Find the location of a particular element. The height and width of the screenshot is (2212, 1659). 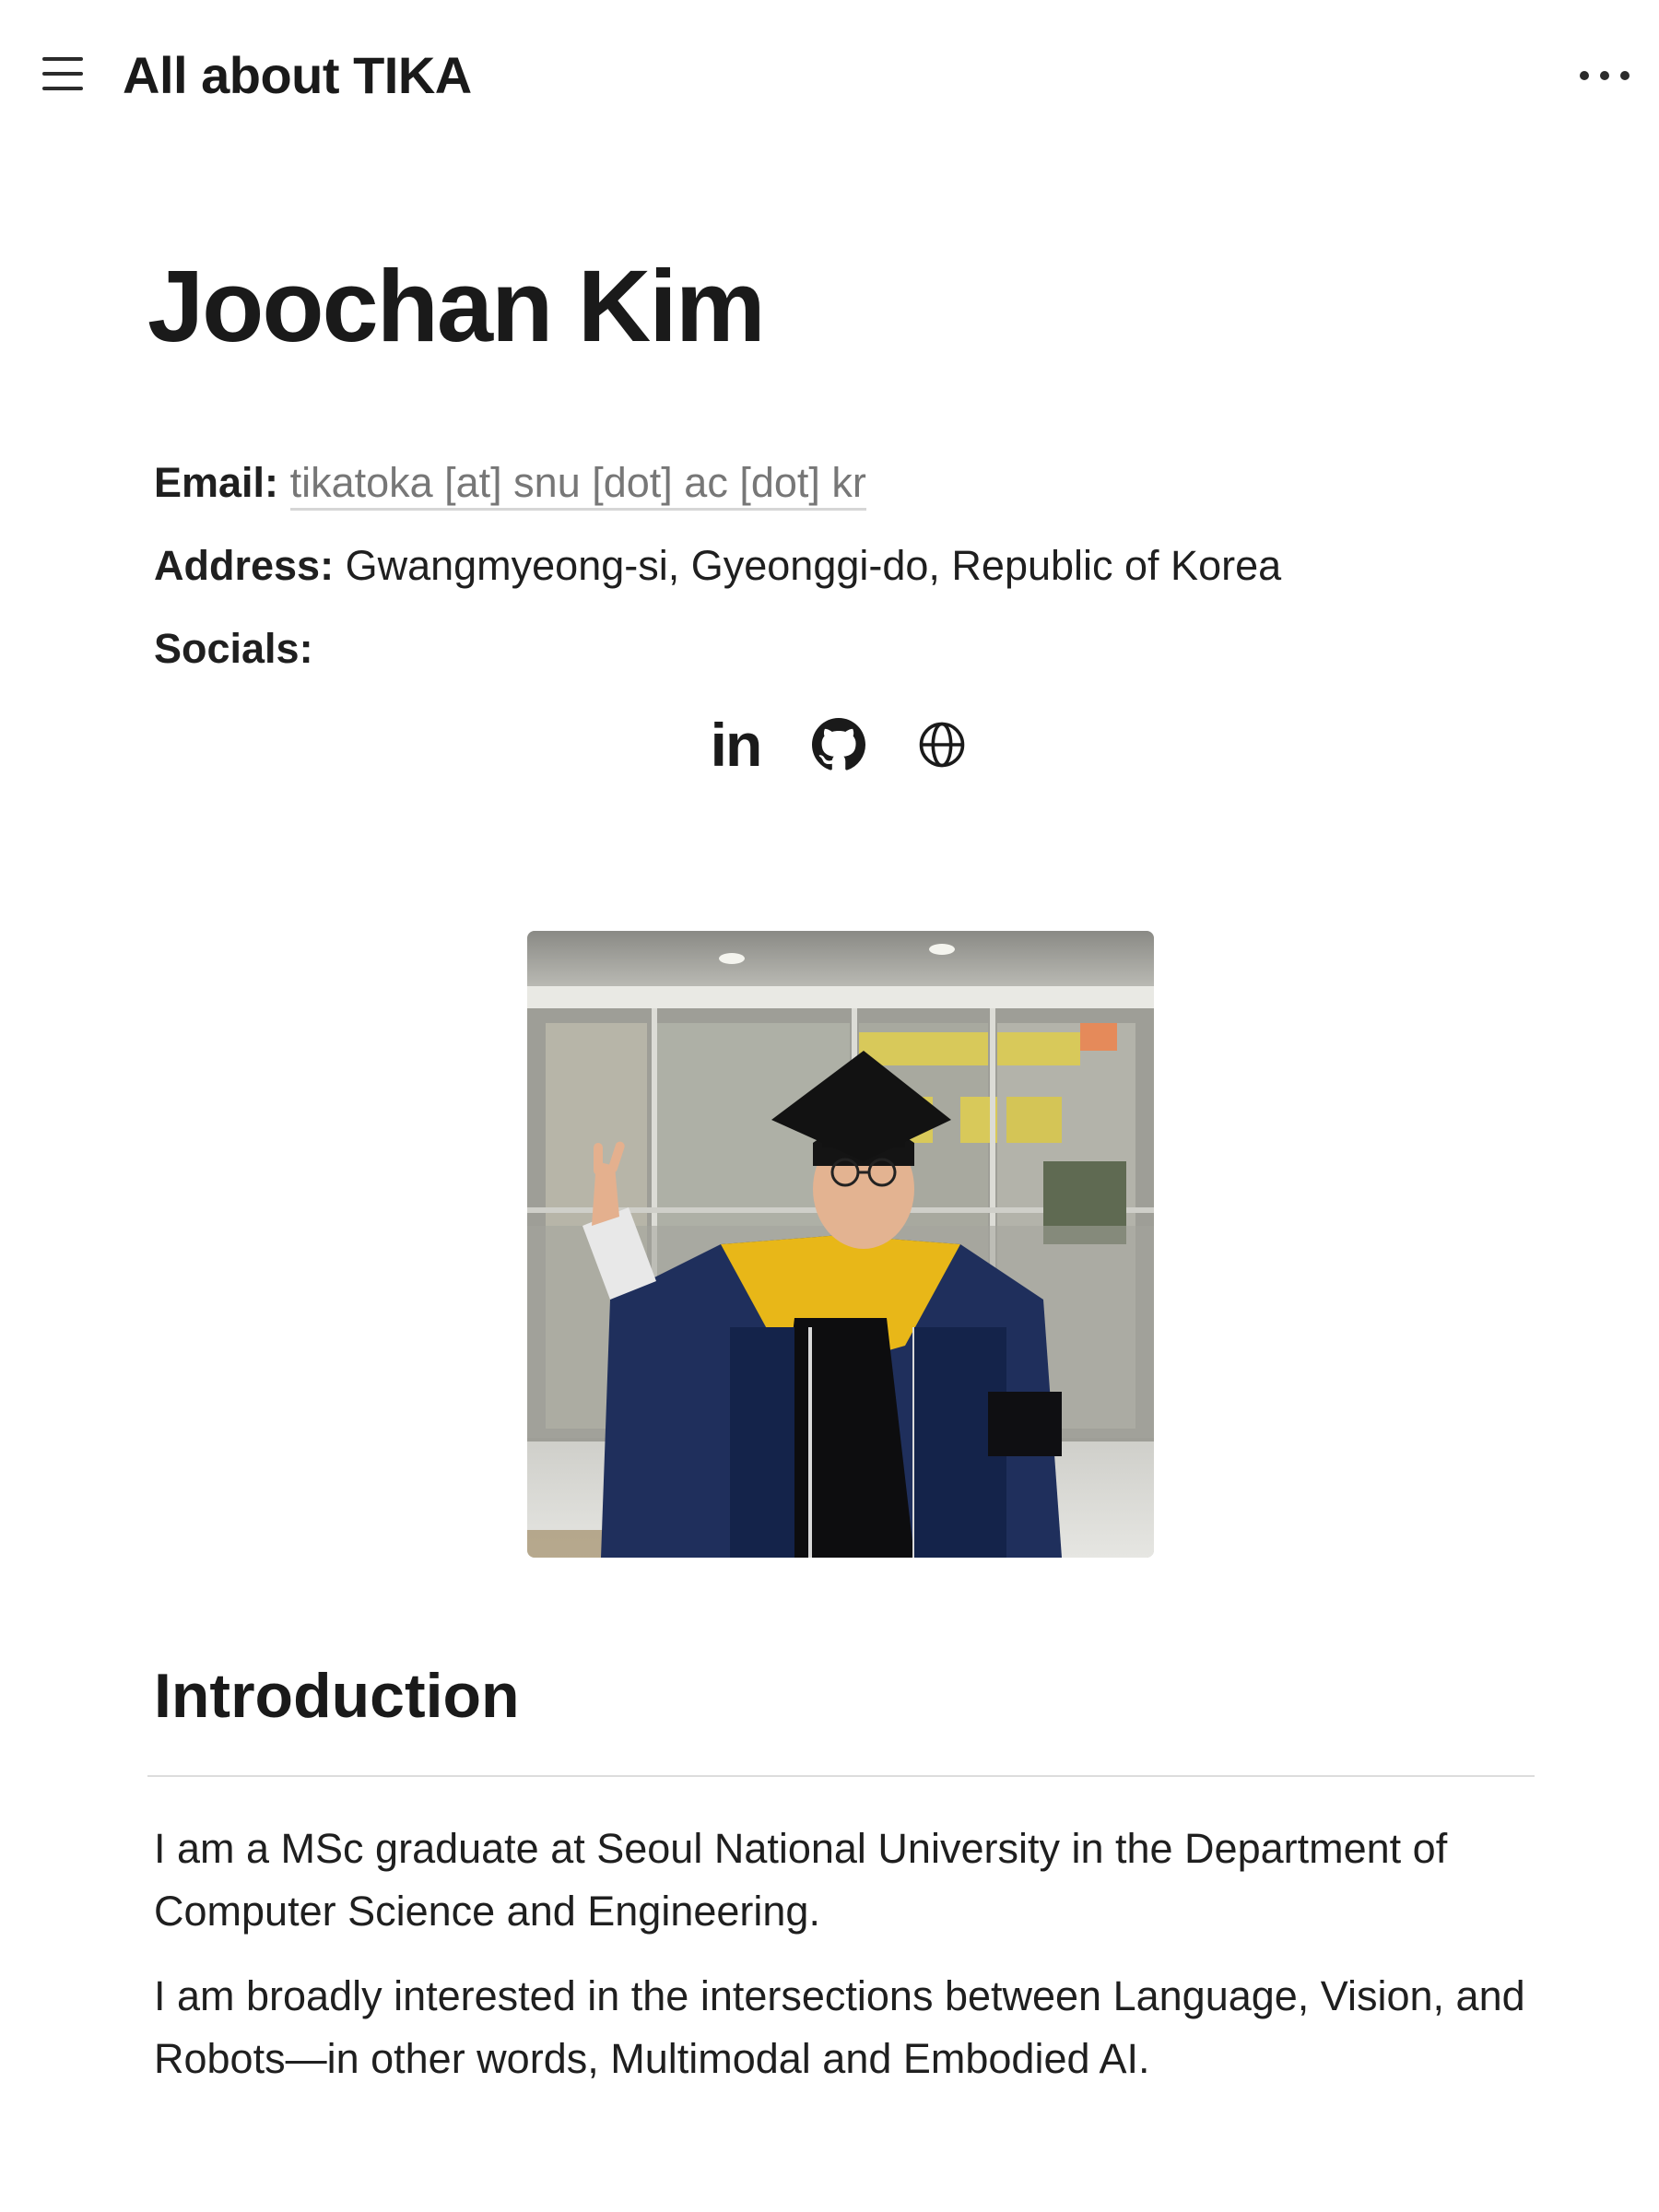

more-options-icon is located at coordinates (1605, 74).